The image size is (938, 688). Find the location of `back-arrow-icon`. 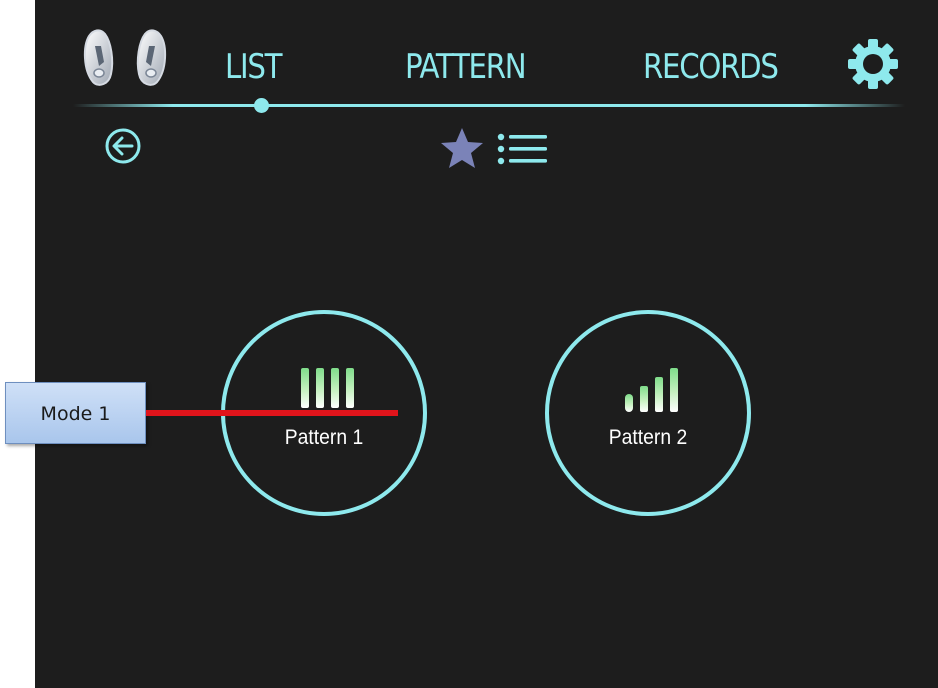

back-arrow-icon is located at coordinates (123, 146).